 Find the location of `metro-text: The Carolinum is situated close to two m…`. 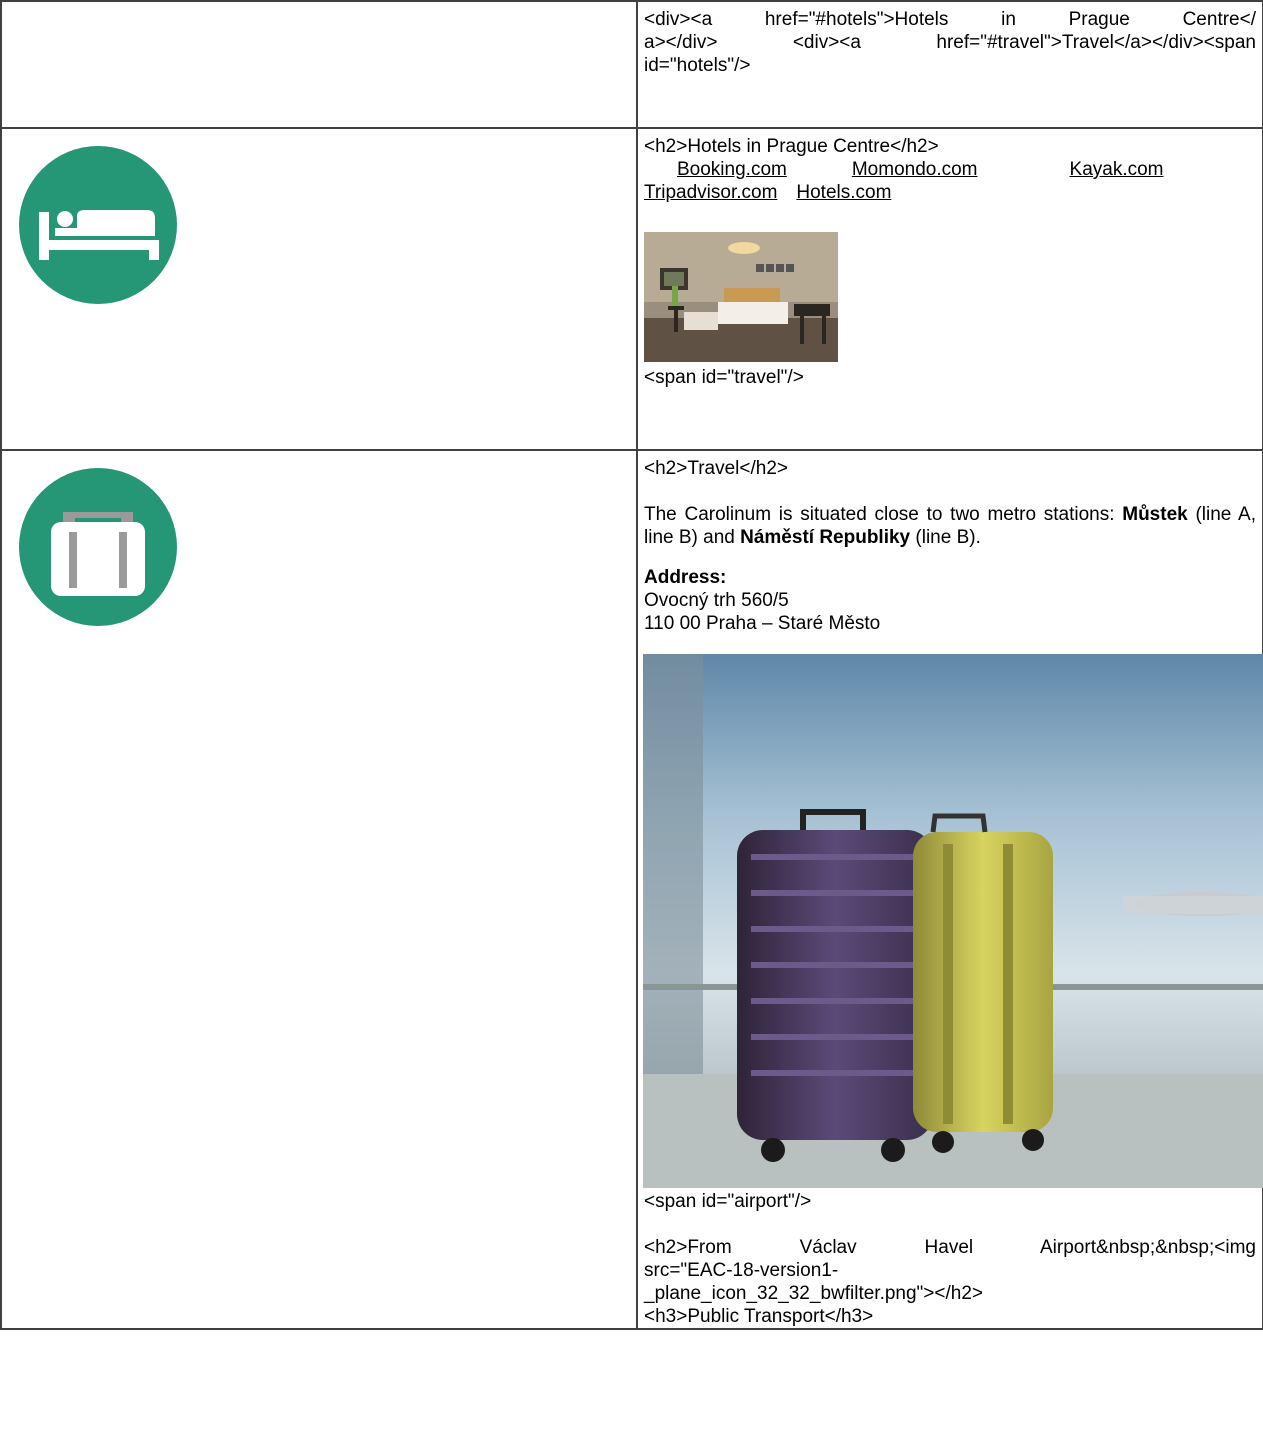

metro-text: The Carolinum is situated close to two m… is located at coordinates (883, 514).